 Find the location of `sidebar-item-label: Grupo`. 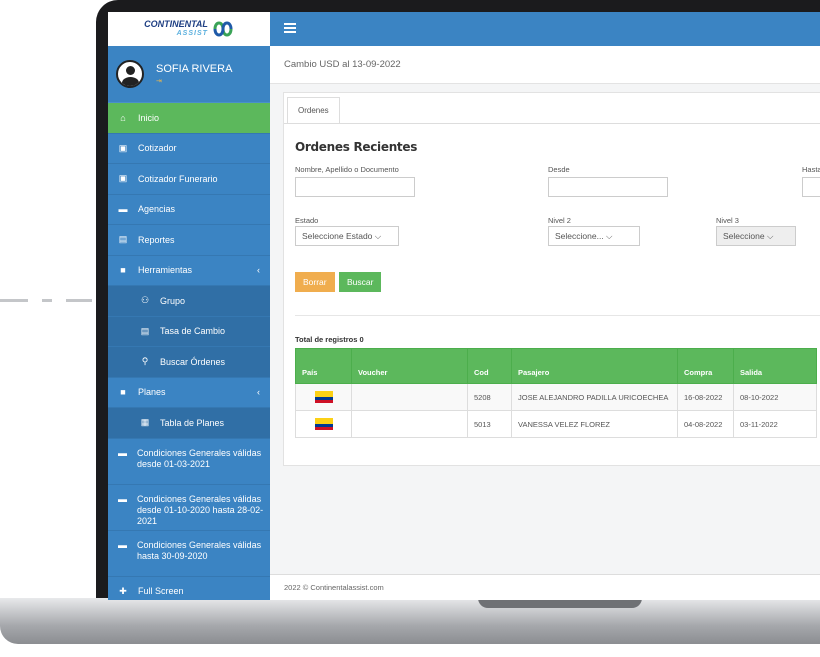

sidebar-item-label: Grupo is located at coordinates (173, 300).